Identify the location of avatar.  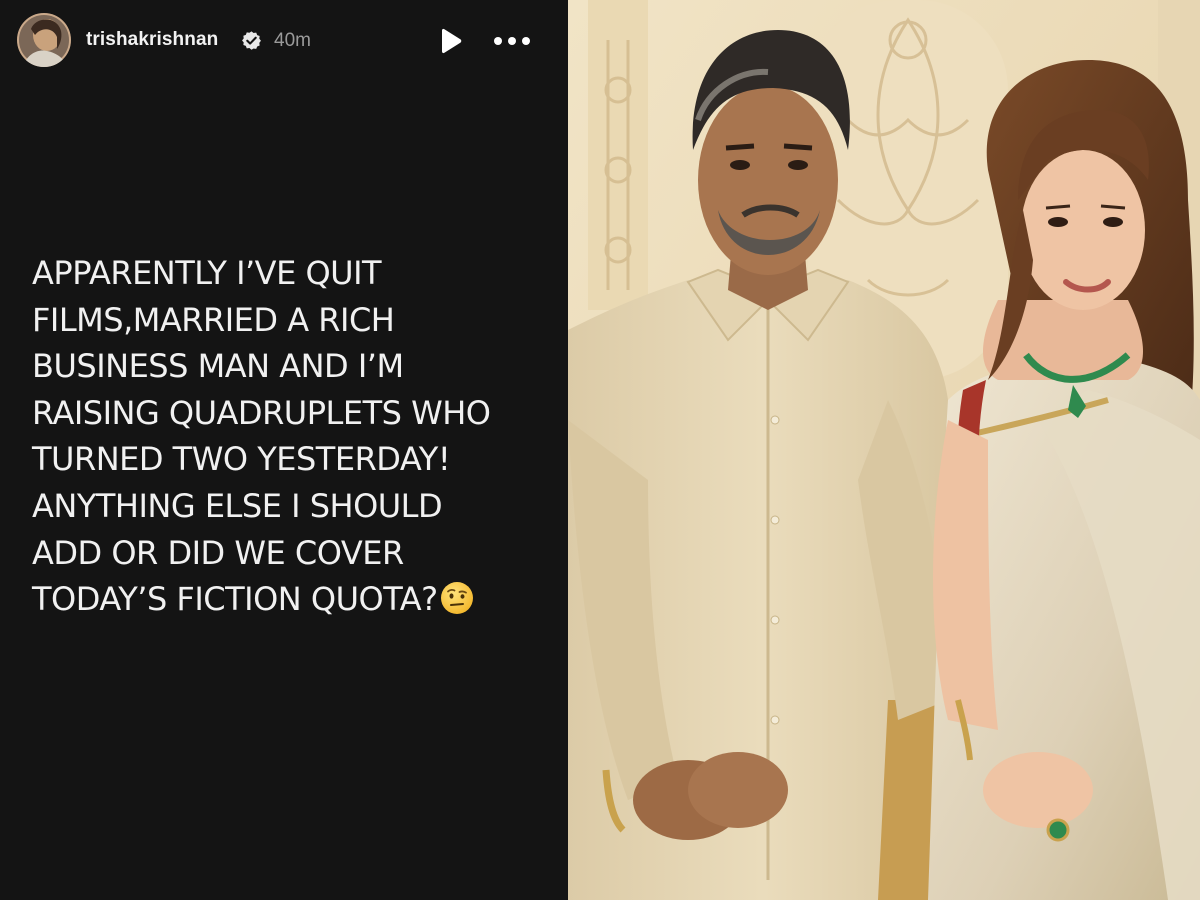
(44, 40).